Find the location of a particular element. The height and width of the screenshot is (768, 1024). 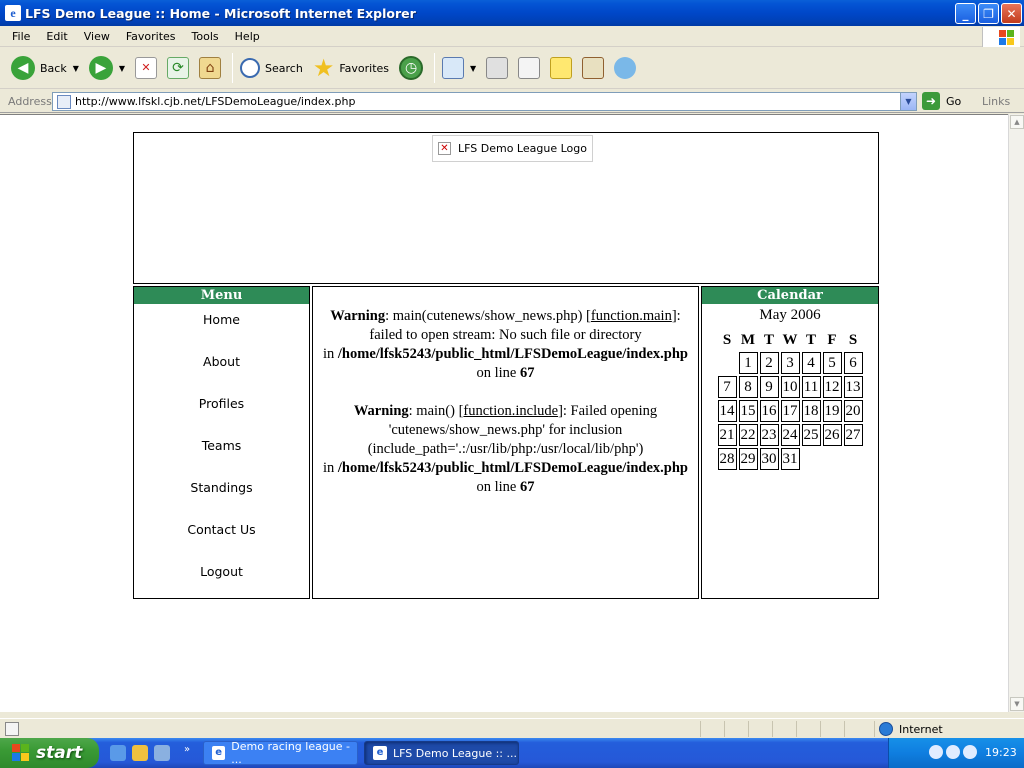

messenger-button is located at coordinates (625, 68).